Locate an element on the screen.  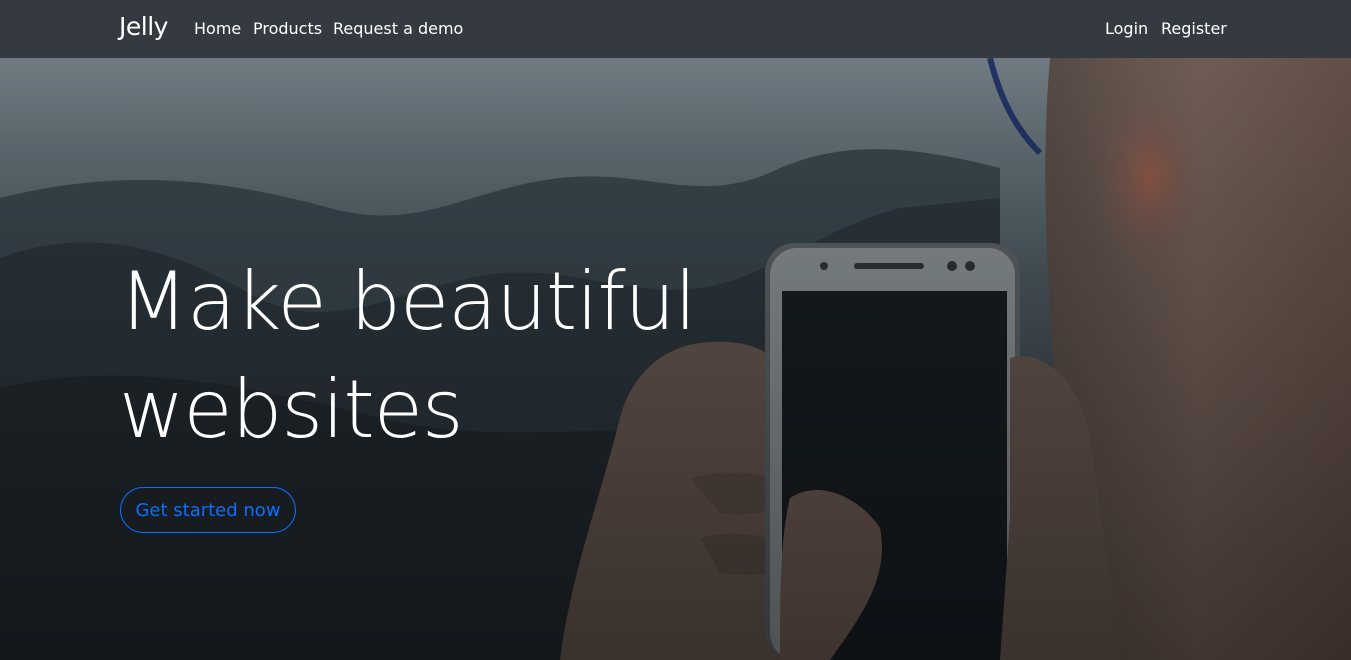
hero-headline-line2: websites is located at coordinates (291, 409).